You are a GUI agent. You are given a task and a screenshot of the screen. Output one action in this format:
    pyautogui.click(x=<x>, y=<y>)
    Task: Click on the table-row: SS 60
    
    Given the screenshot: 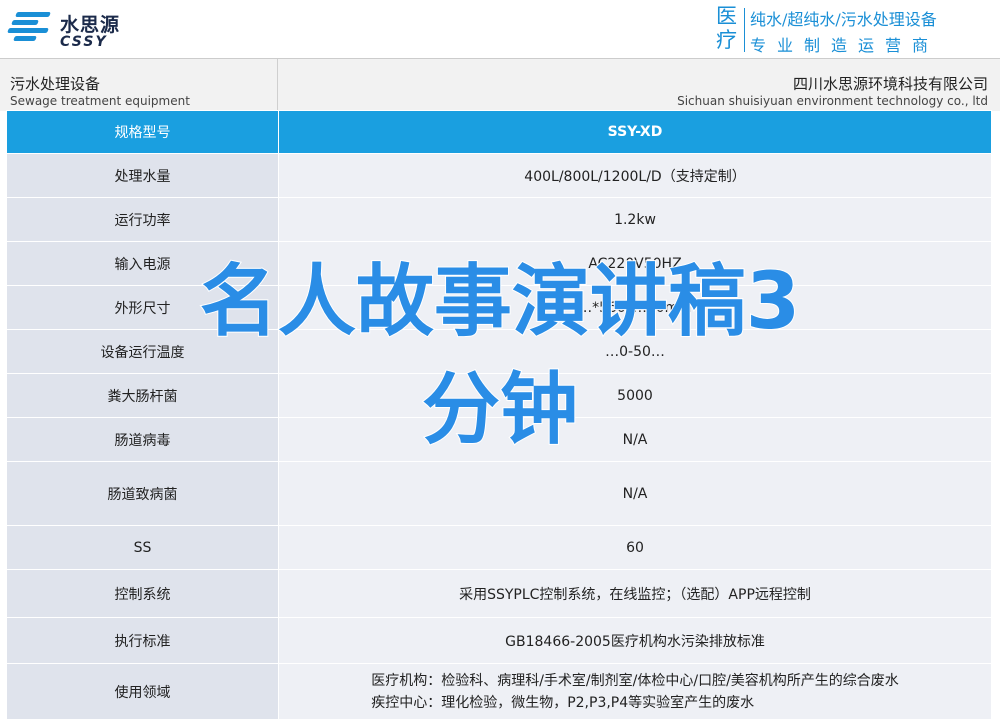 What is the action you would take?
    pyautogui.click(x=499, y=547)
    